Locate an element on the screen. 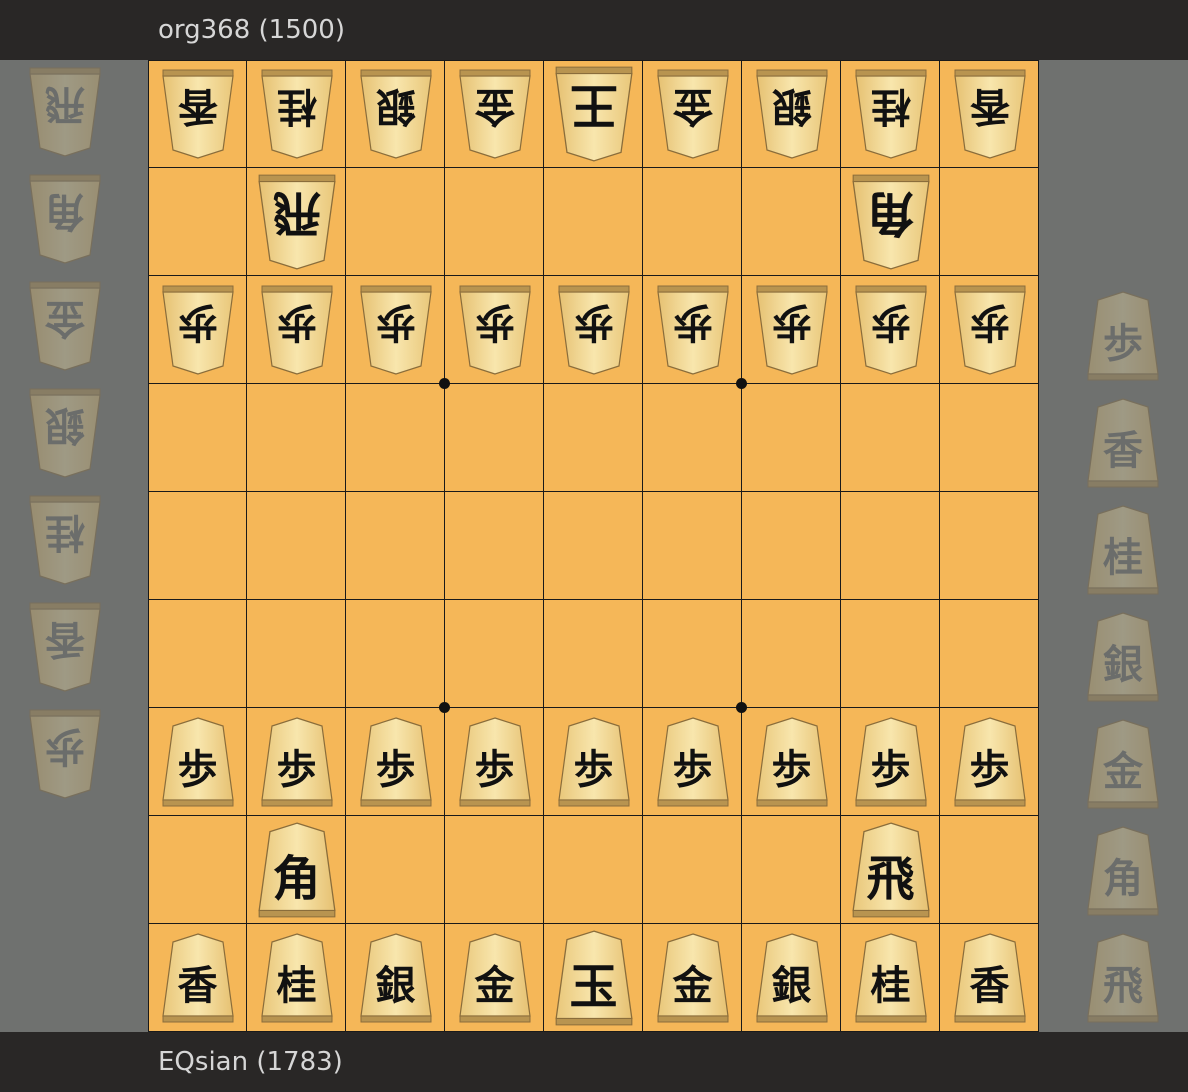  gote-piece: 王 is located at coordinates (594, 114).